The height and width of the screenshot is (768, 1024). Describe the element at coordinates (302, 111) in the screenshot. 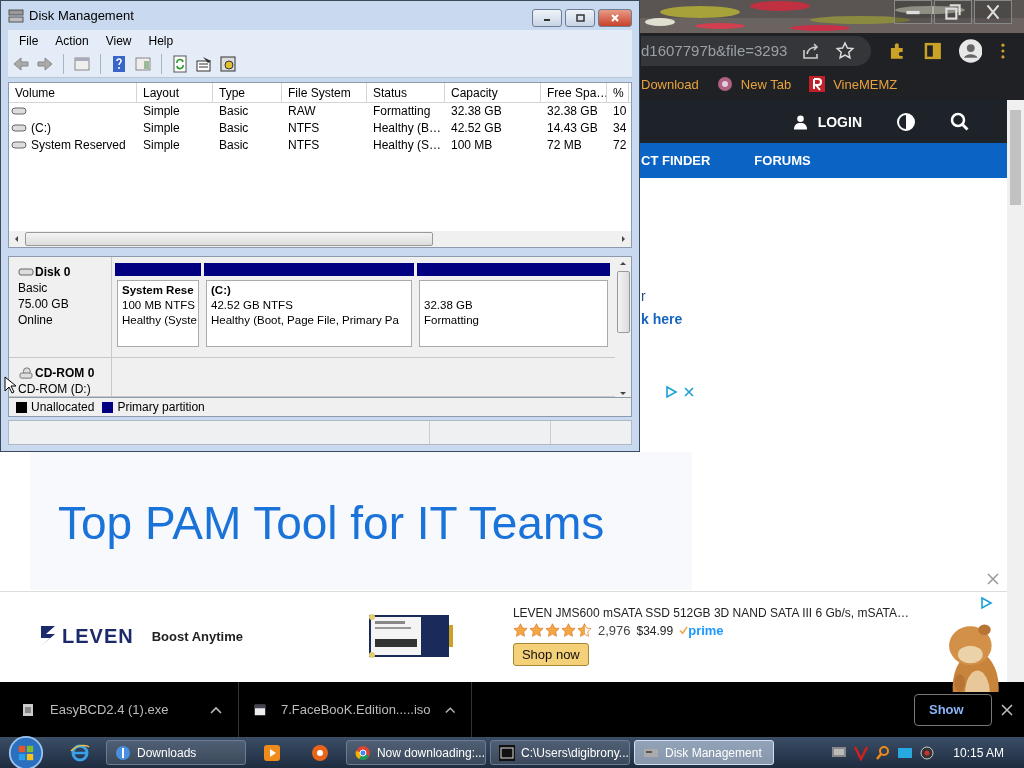

I see `table-cell-text: RAW` at that location.